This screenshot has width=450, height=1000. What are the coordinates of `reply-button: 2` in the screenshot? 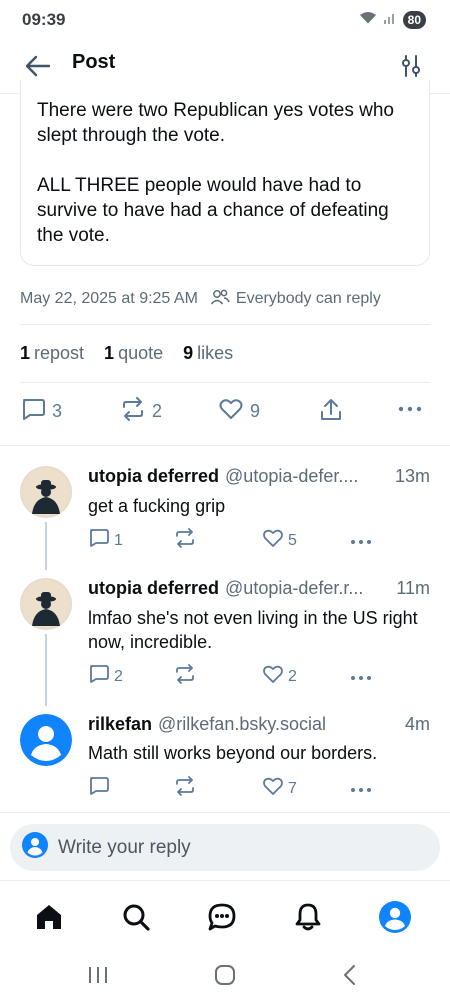 It's located at (105, 676).